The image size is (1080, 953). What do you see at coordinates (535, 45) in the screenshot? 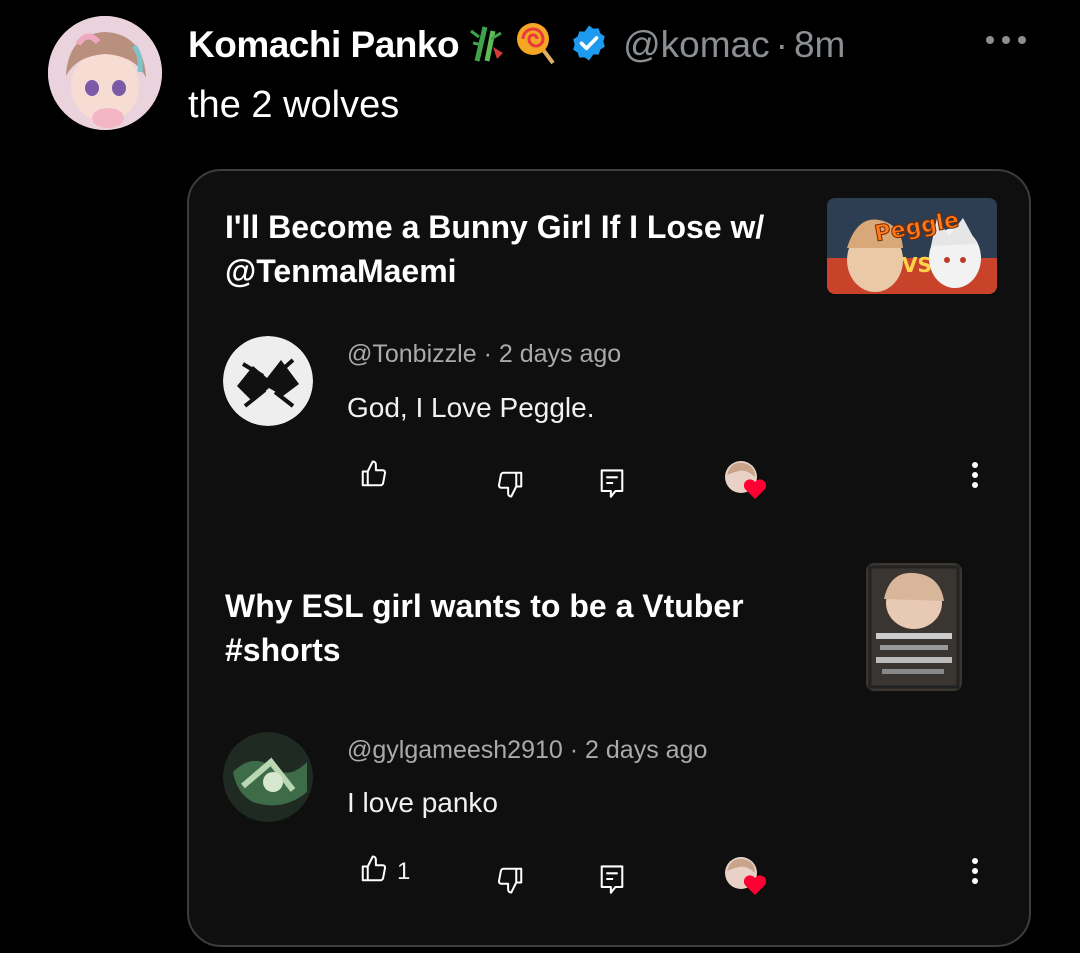
I see `lollipop-emoji-icon` at bounding box center [535, 45].